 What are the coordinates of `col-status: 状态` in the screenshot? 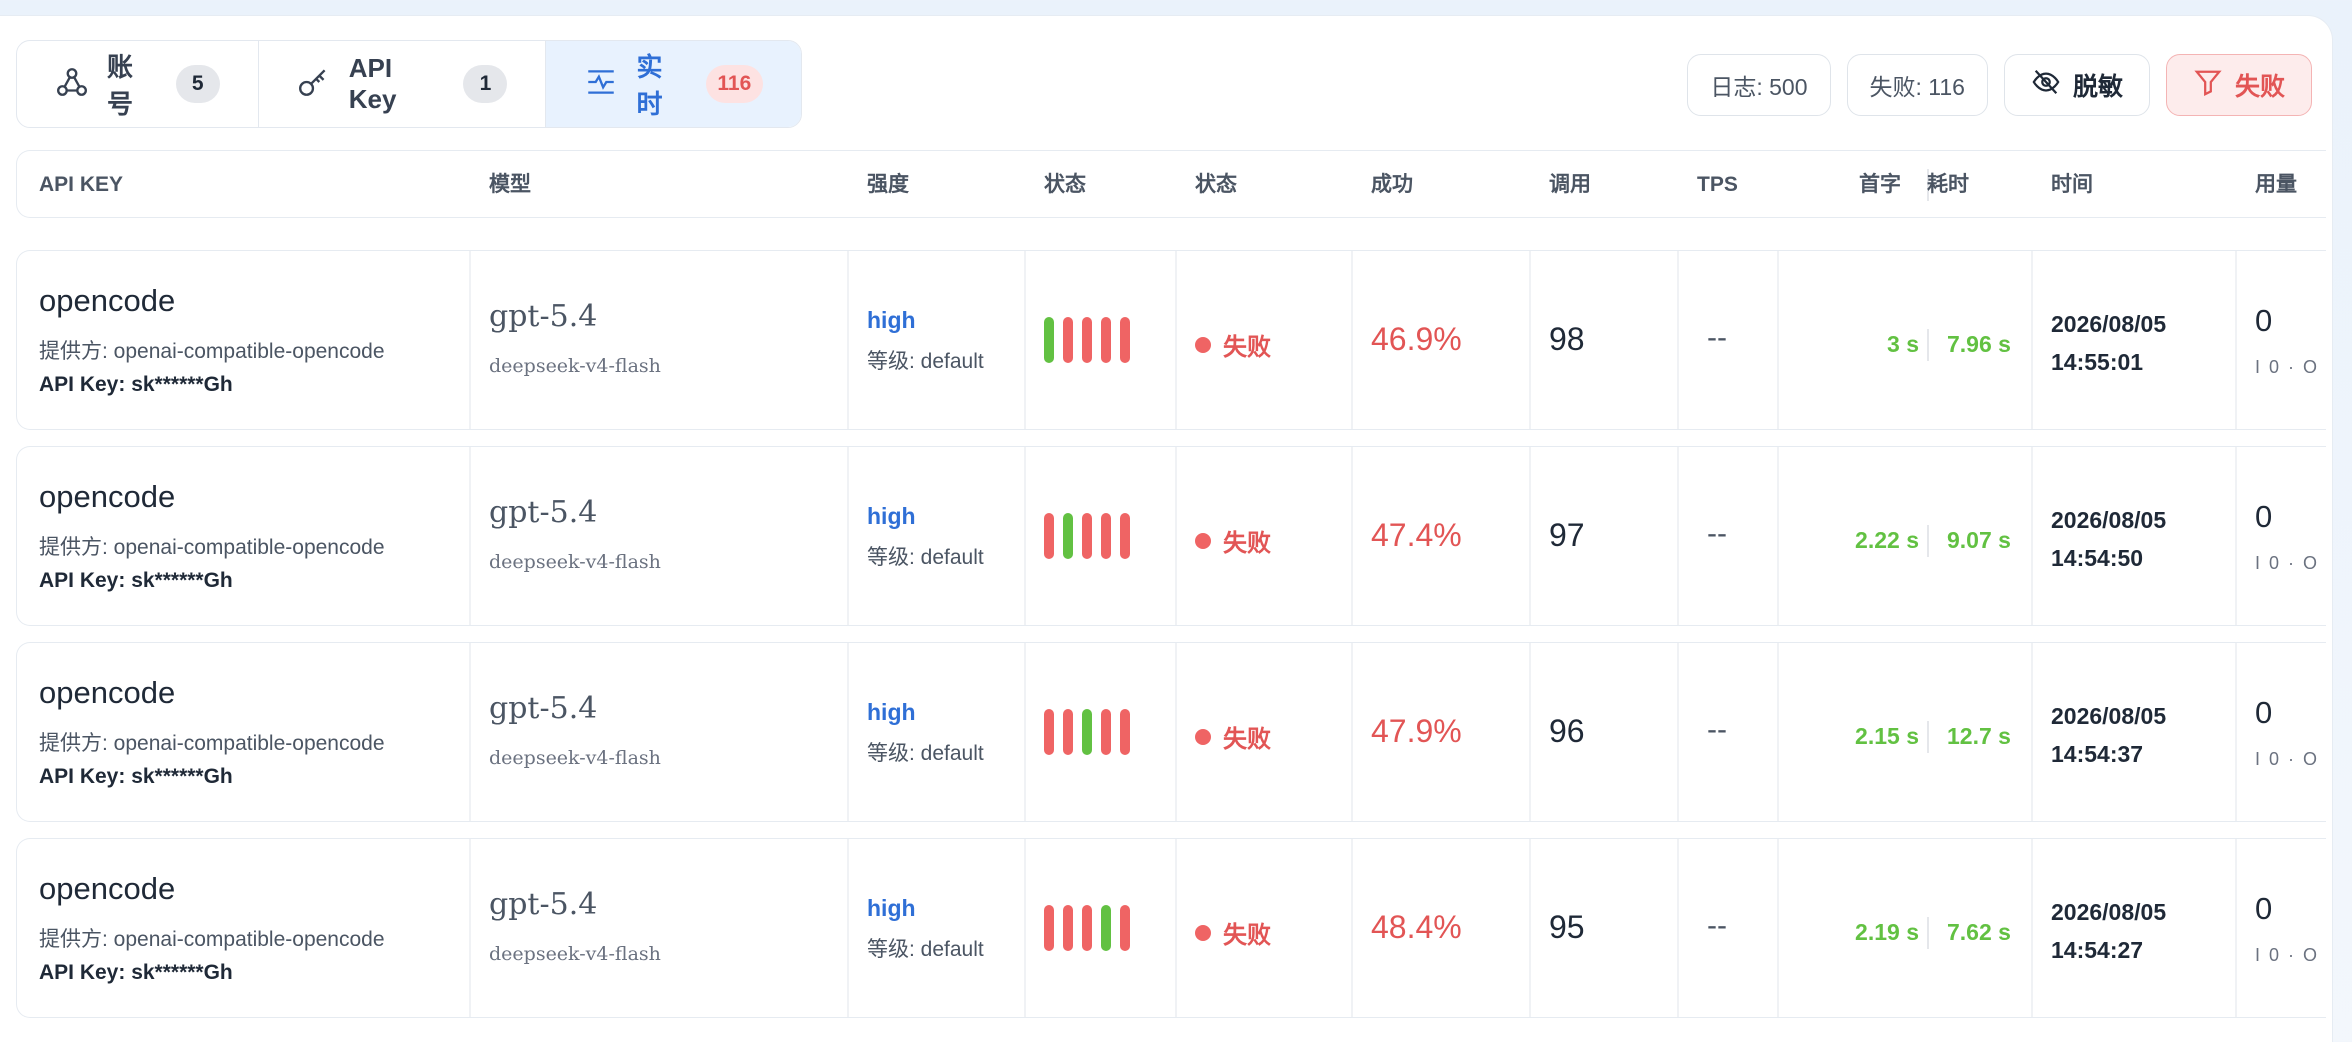 It's located at (1216, 185).